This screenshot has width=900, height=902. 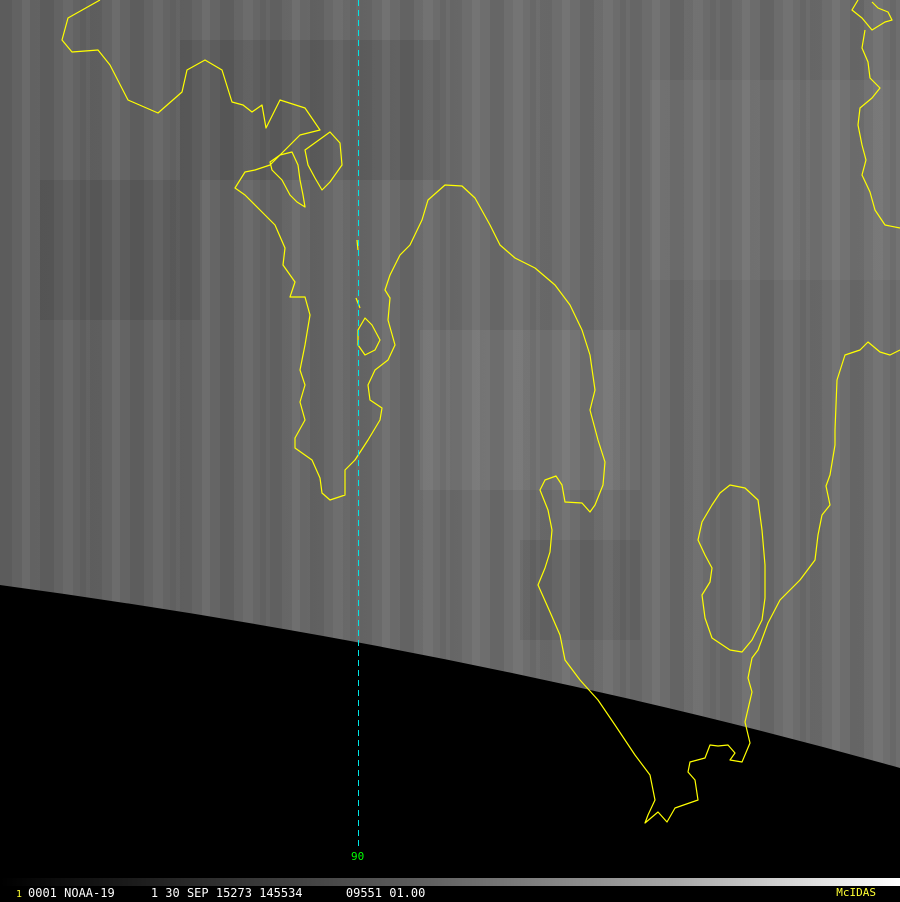 I want to click on mcidas-brand-label: McIDAS, so click(x=856, y=892).